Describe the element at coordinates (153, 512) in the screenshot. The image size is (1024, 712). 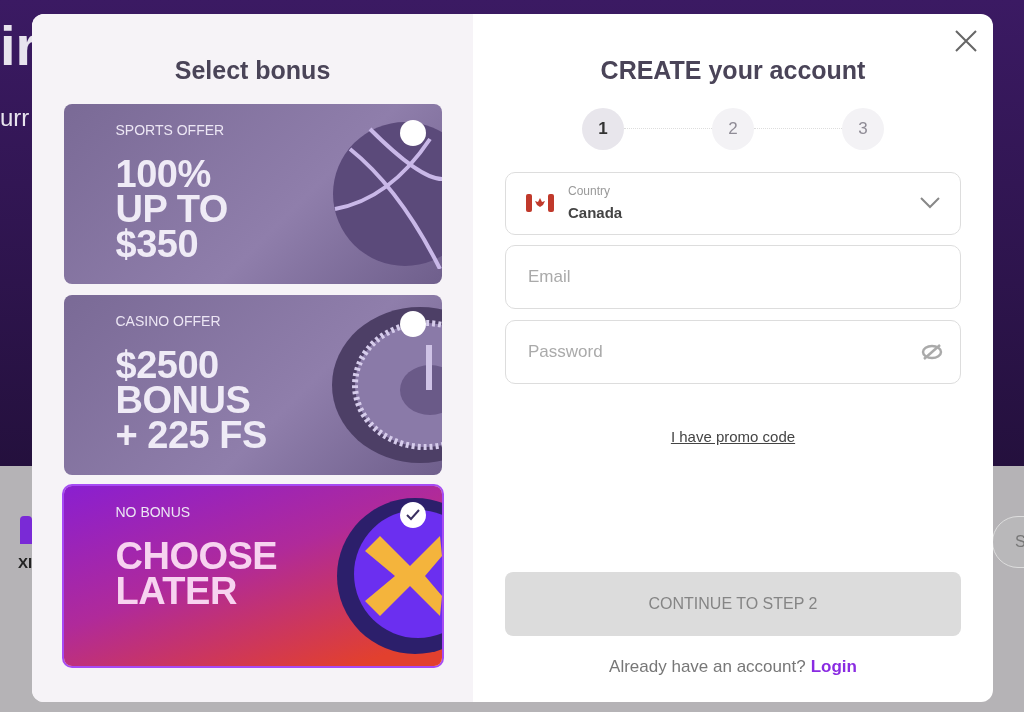
I see `offer-category: NO BONUS` at that location.